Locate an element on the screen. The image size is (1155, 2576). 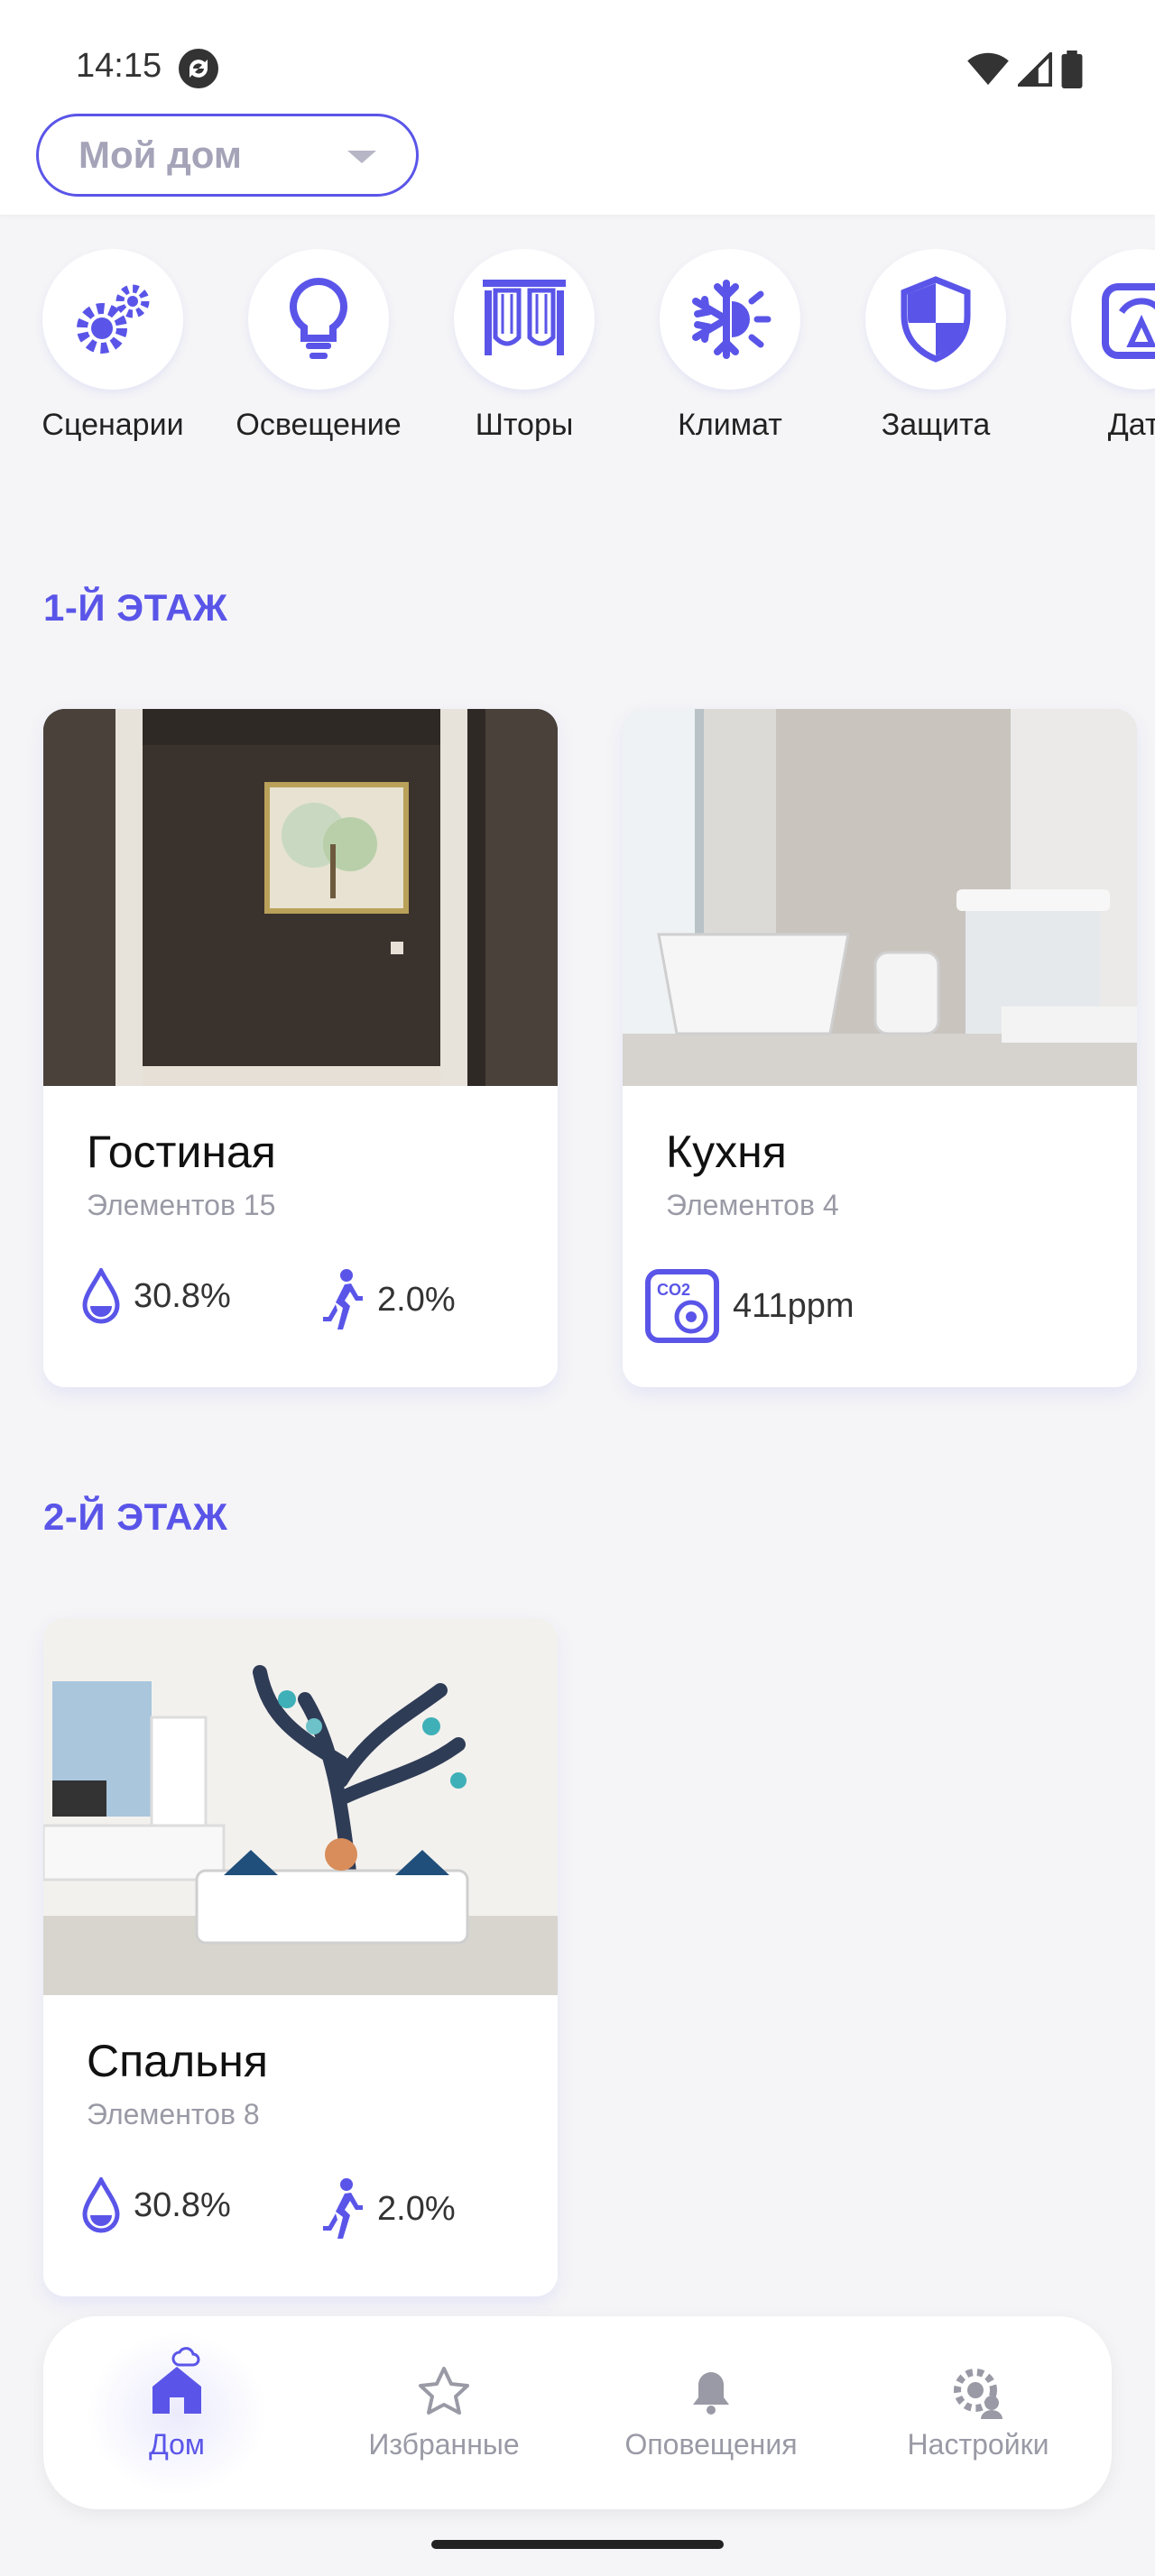
home-selector-dropdown: Мой дом is located at coordinates (227, 156).